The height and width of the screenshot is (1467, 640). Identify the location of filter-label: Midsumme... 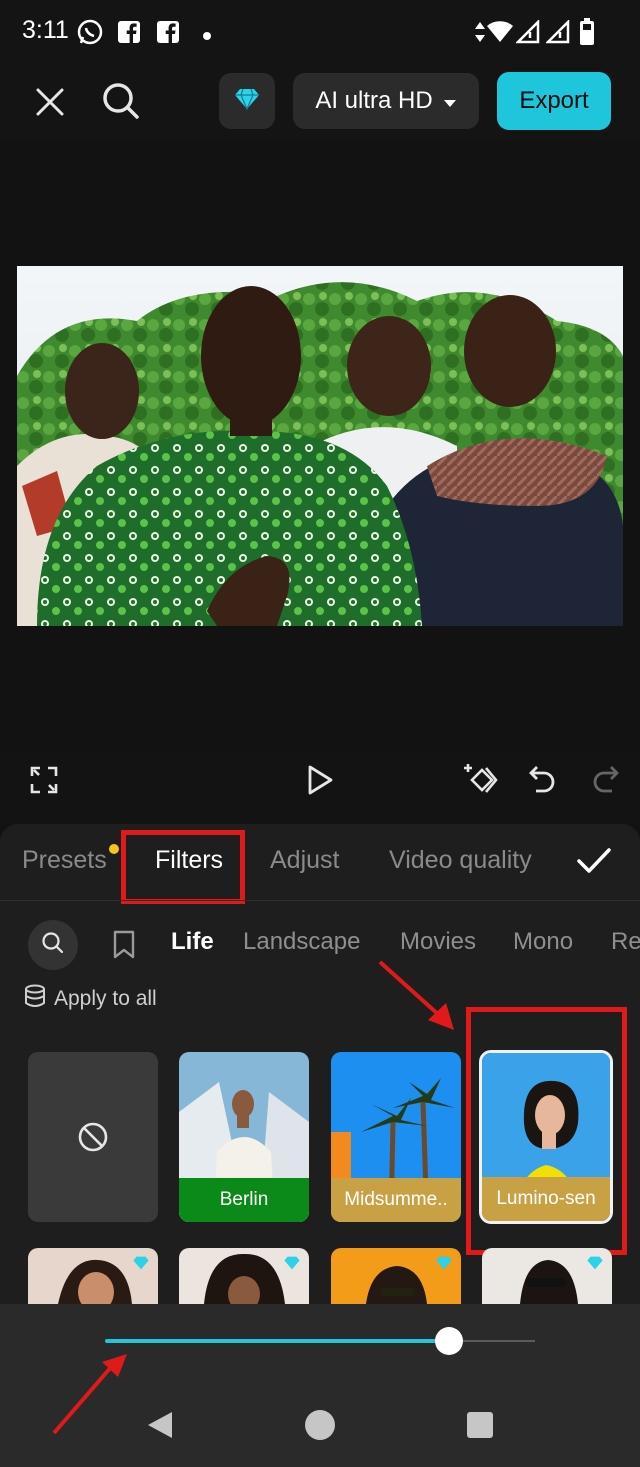
(396, 1200).